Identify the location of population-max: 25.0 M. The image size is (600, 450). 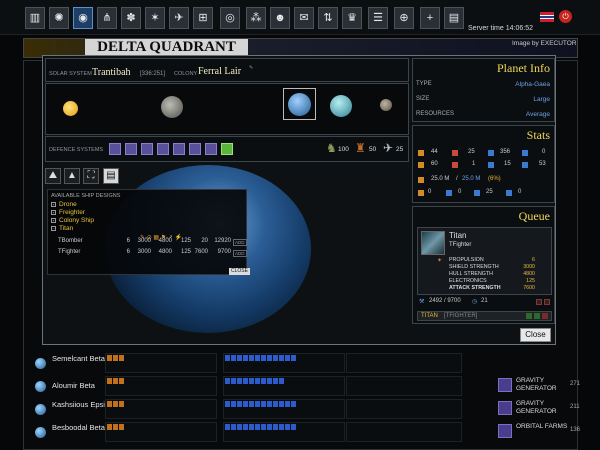
(471, 179).